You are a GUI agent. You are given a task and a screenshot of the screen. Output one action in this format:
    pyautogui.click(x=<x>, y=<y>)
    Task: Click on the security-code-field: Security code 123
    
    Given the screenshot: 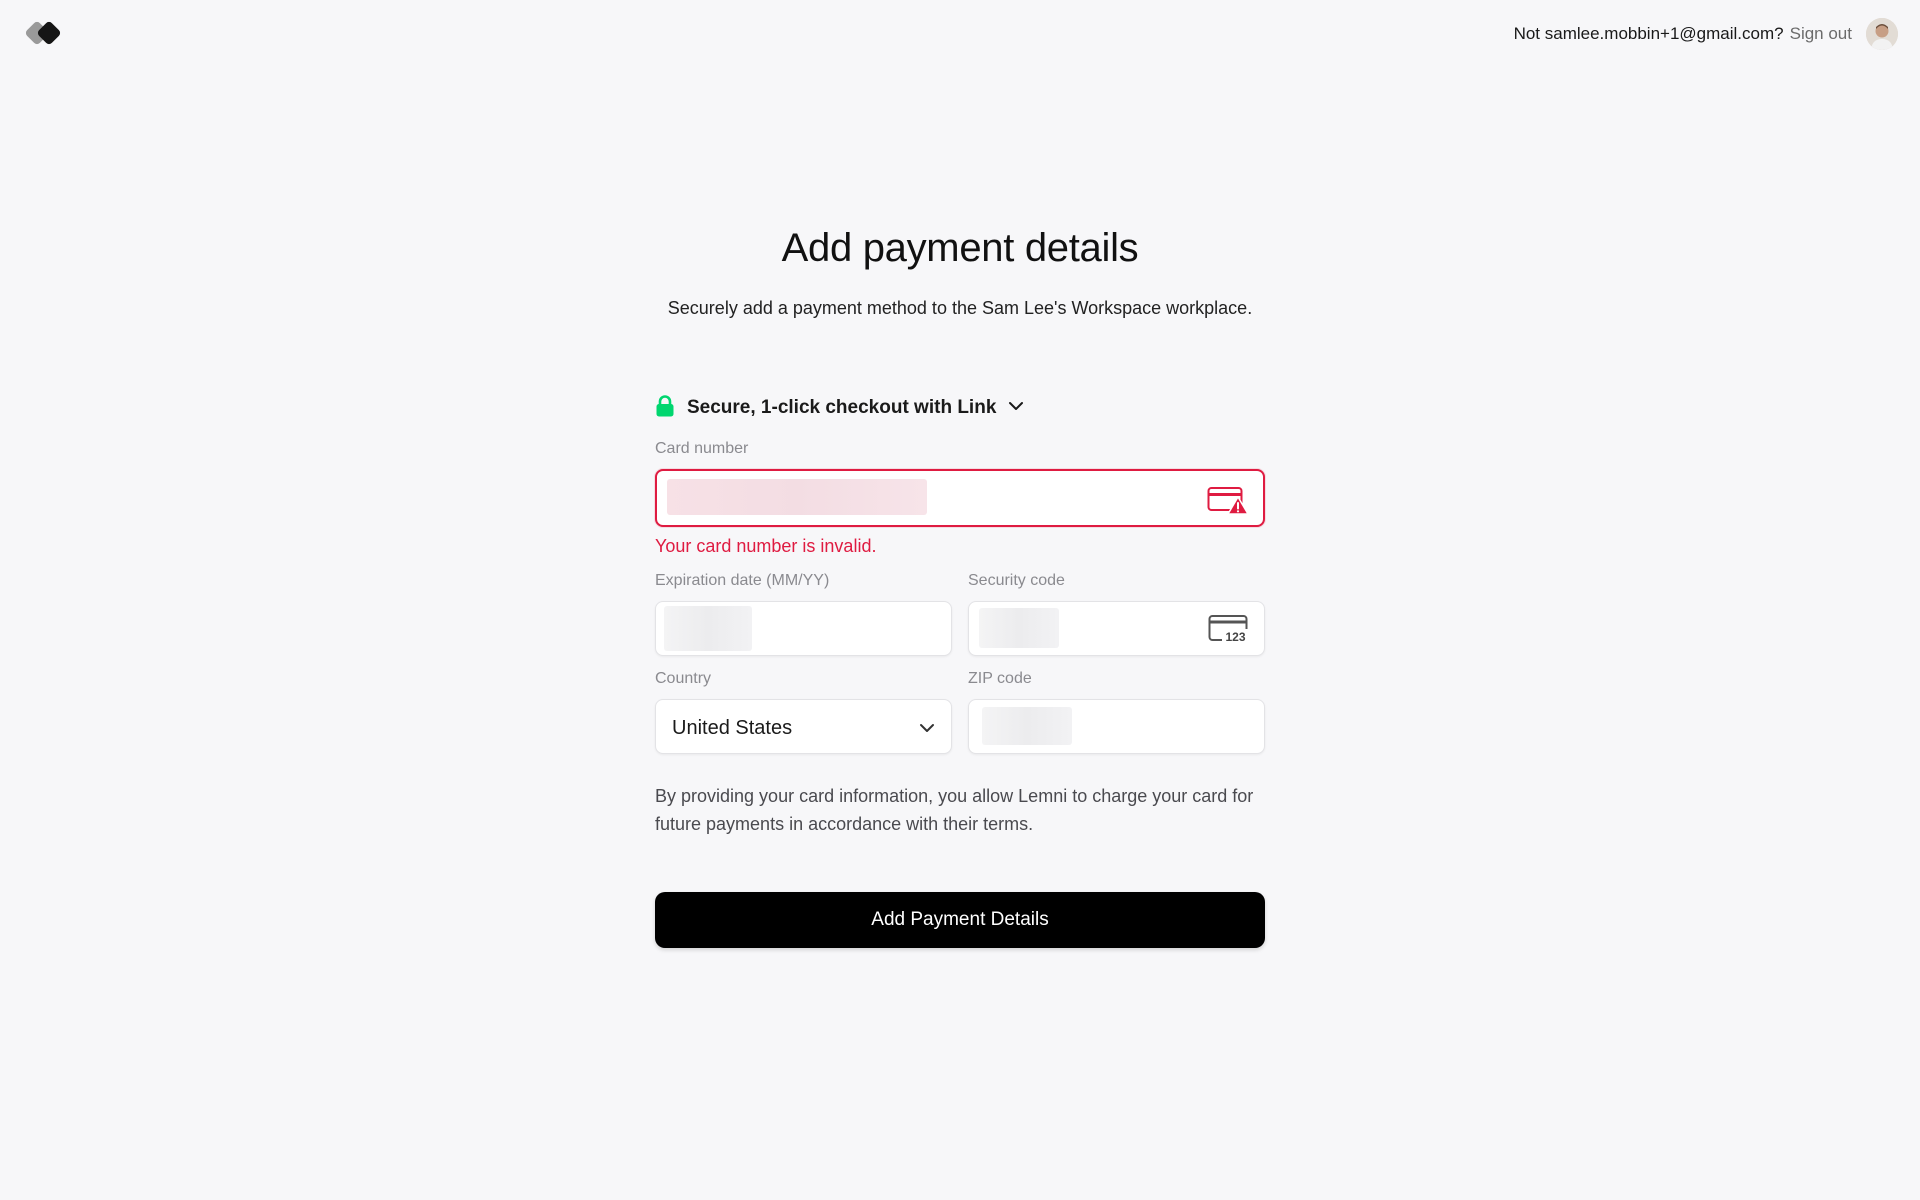 What is the action you would take?
    pyautogui.click(x=1116, y=614)
    